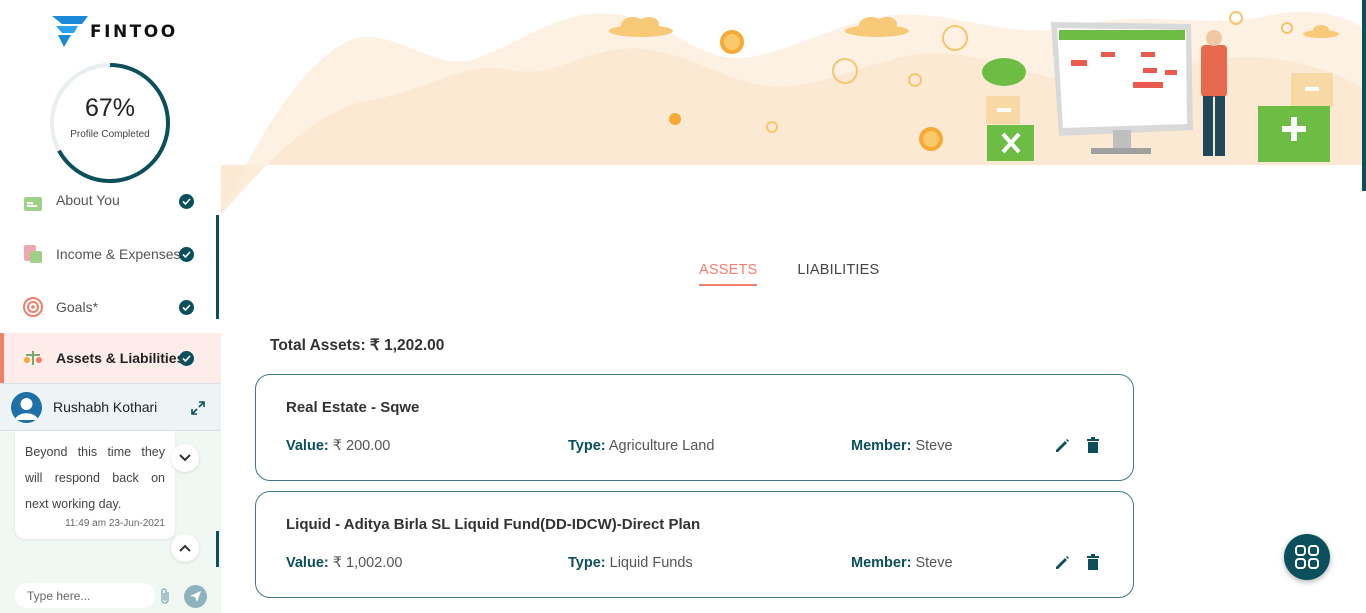 This screenshot has height=613, width=1366. I want to click on page-scrollbar, so click(1364, 95).